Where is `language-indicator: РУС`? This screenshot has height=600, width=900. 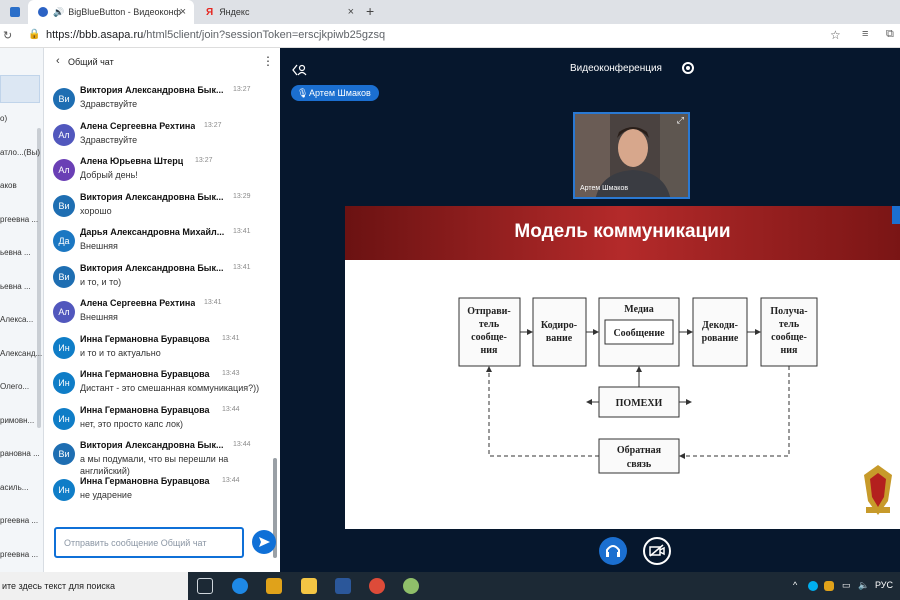
language-indicator: РУС is located at coordinates (884, 585).